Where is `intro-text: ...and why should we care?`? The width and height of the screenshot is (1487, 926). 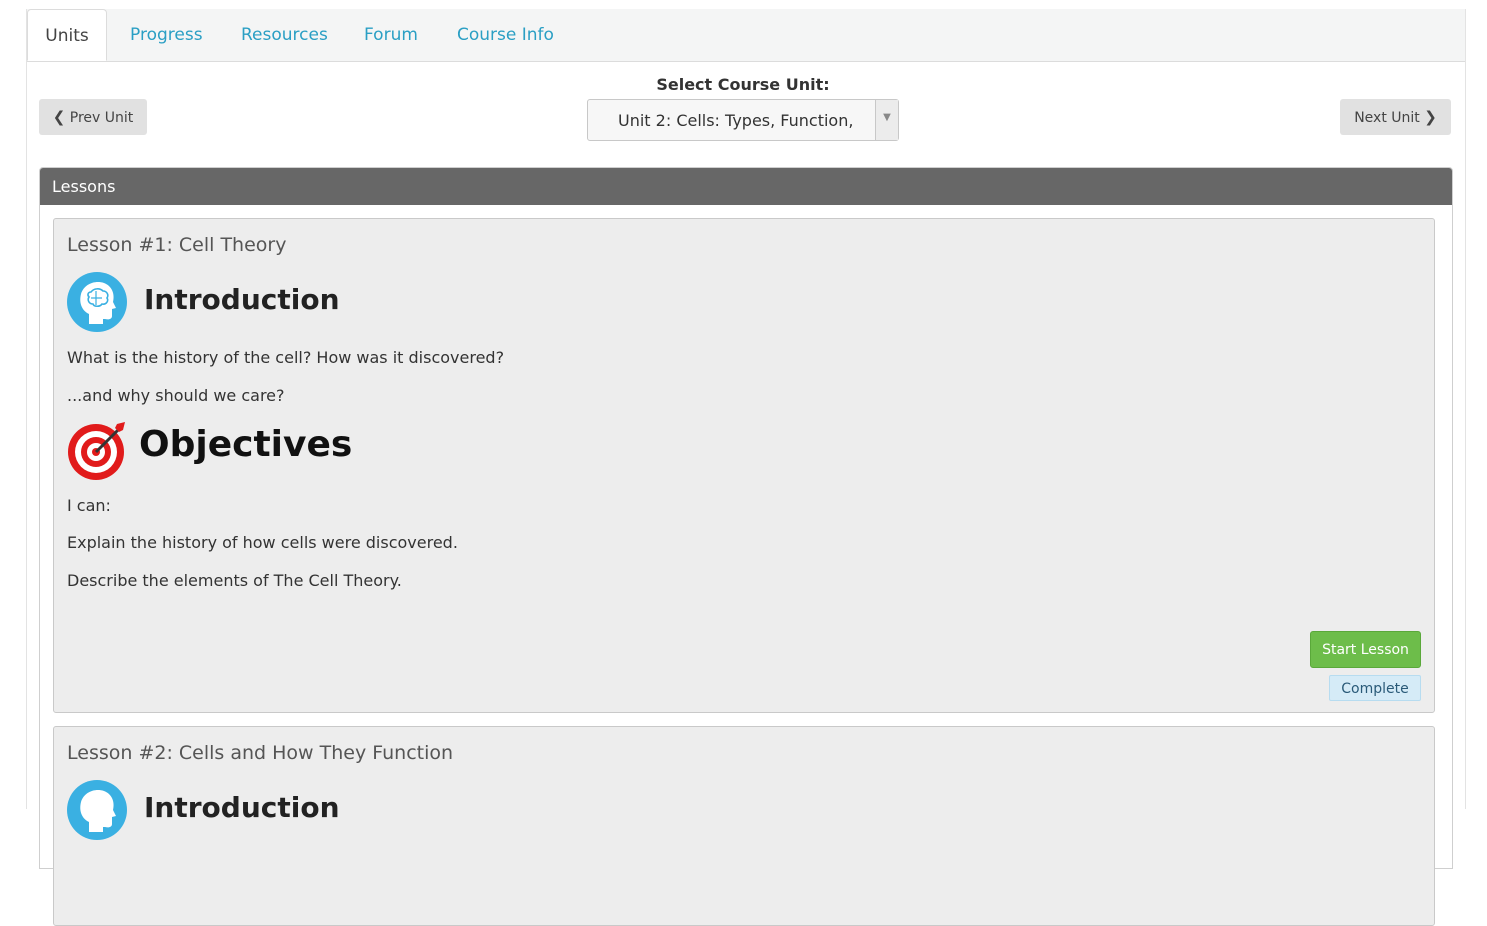
intro-text: ...and why should we care? is located at coordinates (176, 395).